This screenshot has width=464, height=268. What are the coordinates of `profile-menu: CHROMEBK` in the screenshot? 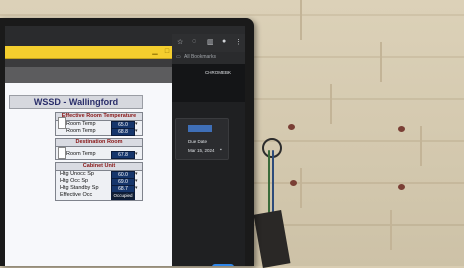 It's located at (218, 72).